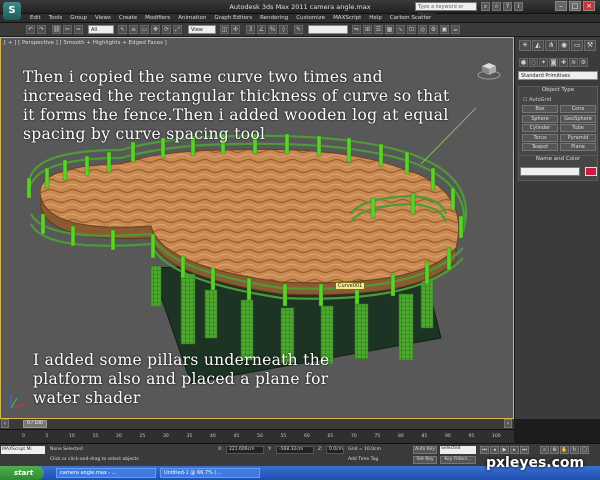 This screenshot has height=480, width=600. I want to click on angle-snap-icon: ∠, so click(261, 29).